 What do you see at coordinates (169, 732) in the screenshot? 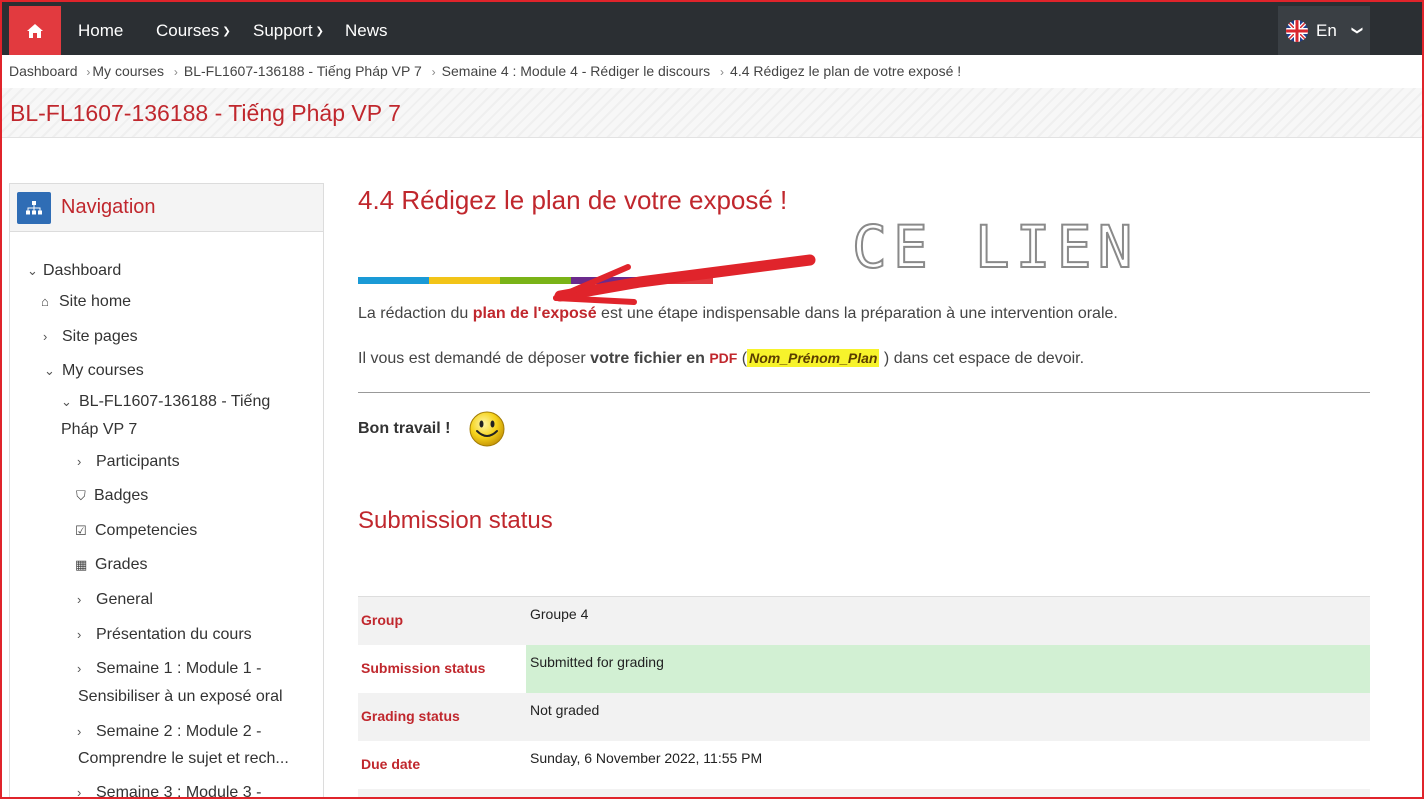
I see `nav-item-semaine-2: › Semaine 2 : Module 2 -` at bounding box center [169, 732].